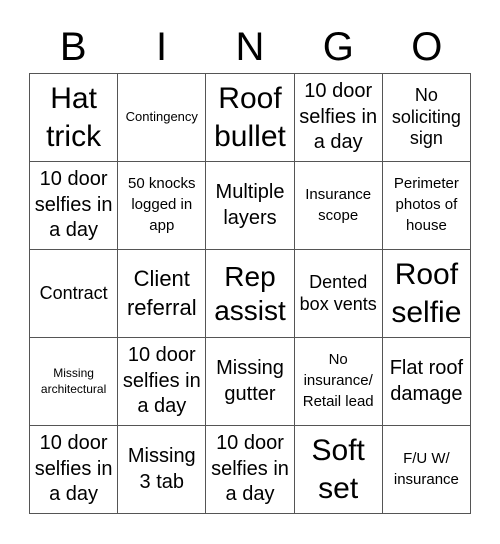  I want to click on cell-text: Flat roof damage, so click(426, 380).